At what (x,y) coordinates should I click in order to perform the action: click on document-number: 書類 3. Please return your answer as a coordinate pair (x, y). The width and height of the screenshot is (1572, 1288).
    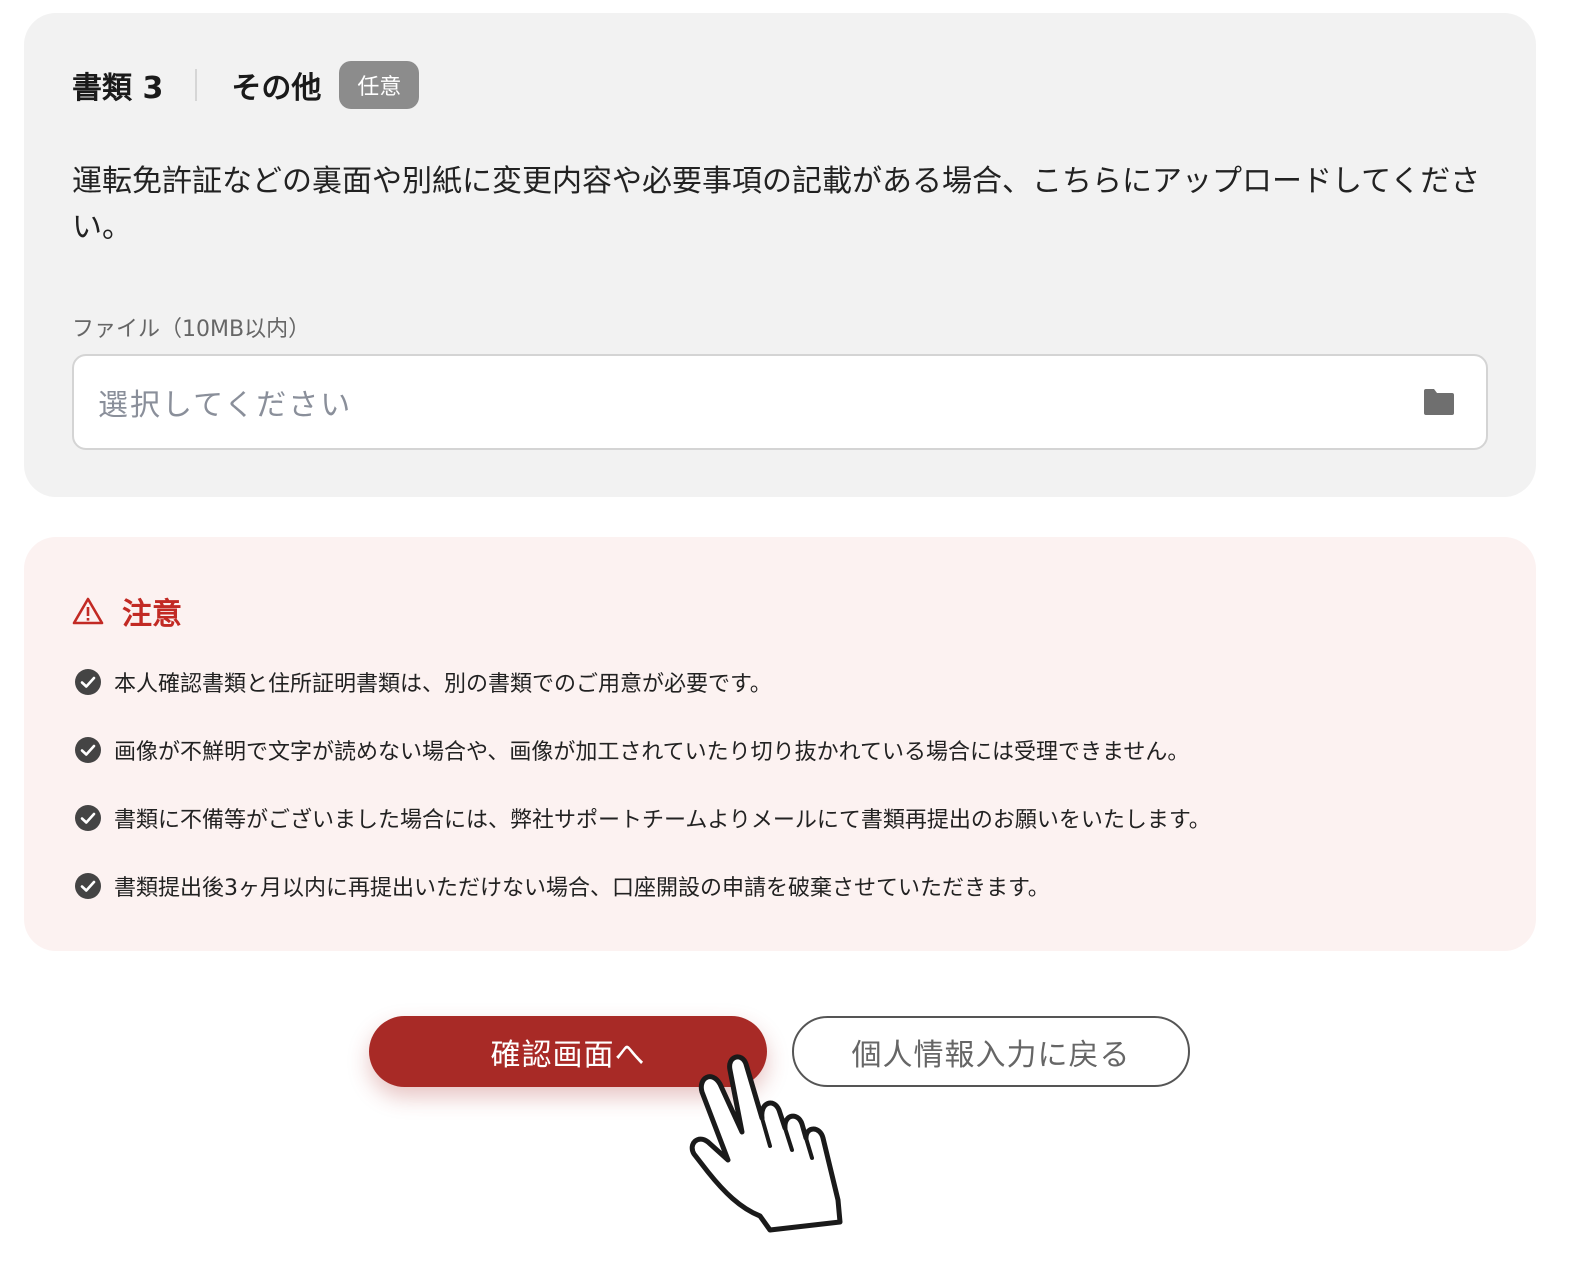
    Looking at the image, I should click on (118, 88).